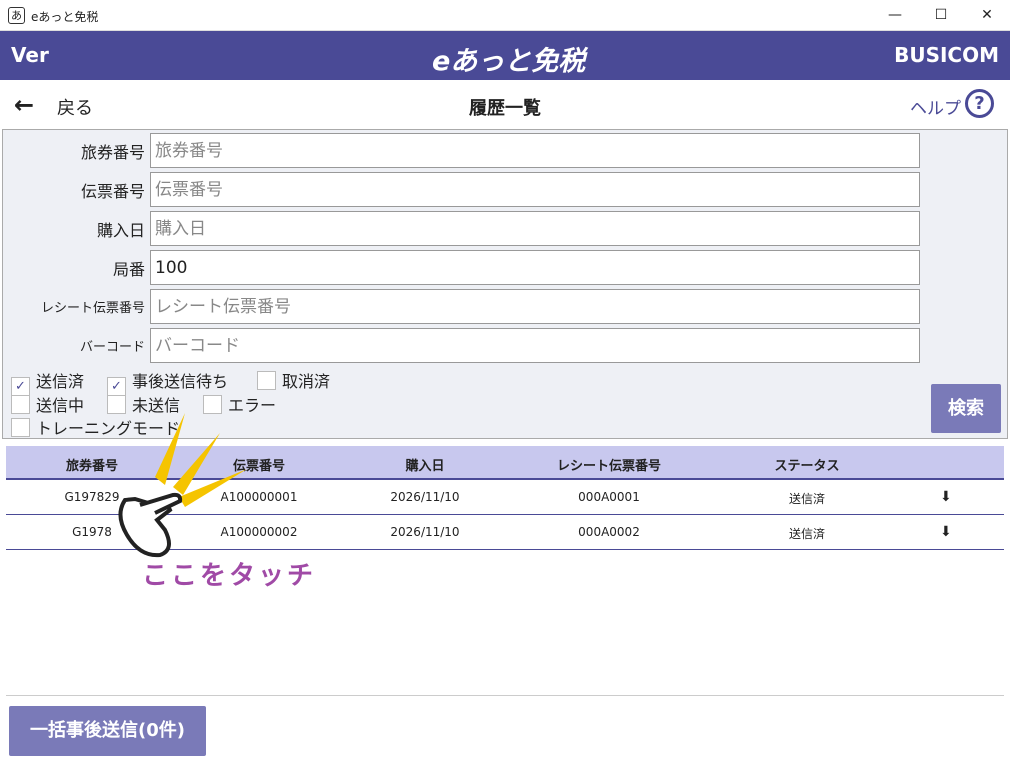 This screenshot has height=761, width=1010. Describe the element at coordinates (935, 106) in the screenshot. I see `help-link: ヘルプ` at that location.